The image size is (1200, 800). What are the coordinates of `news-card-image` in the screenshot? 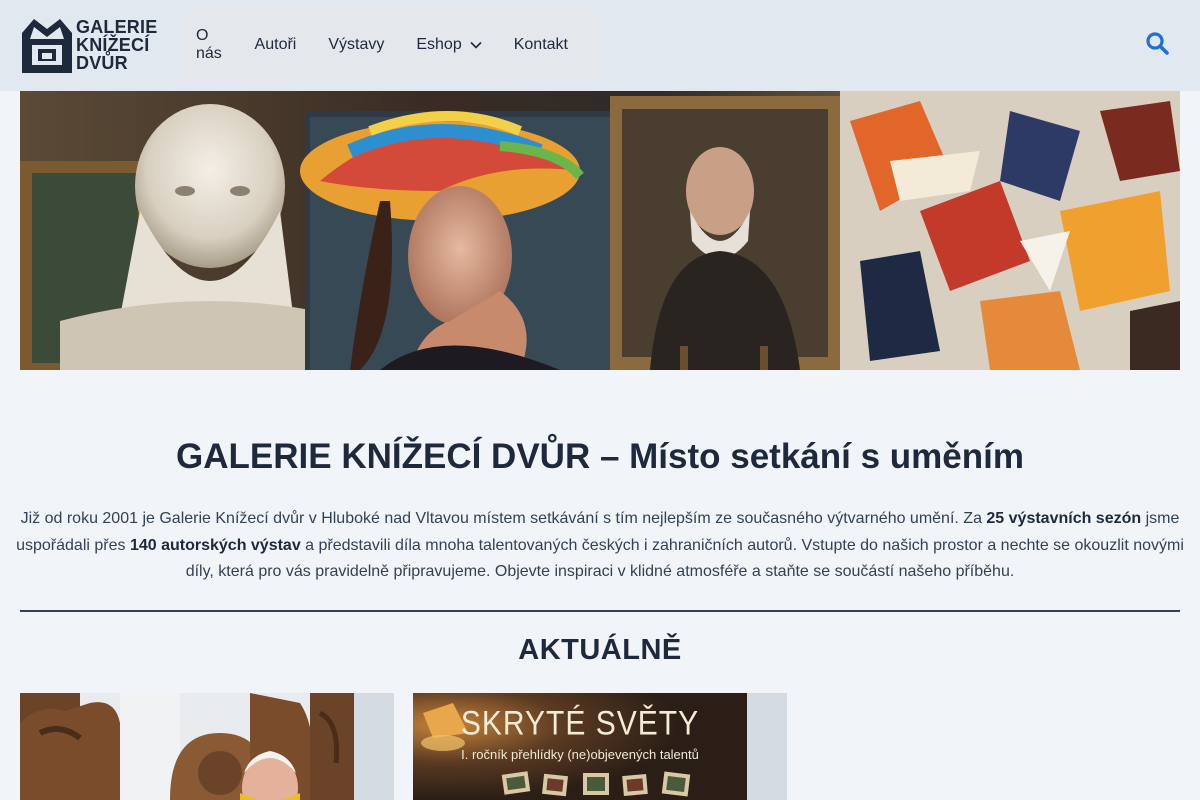 It's located at (187, 746).